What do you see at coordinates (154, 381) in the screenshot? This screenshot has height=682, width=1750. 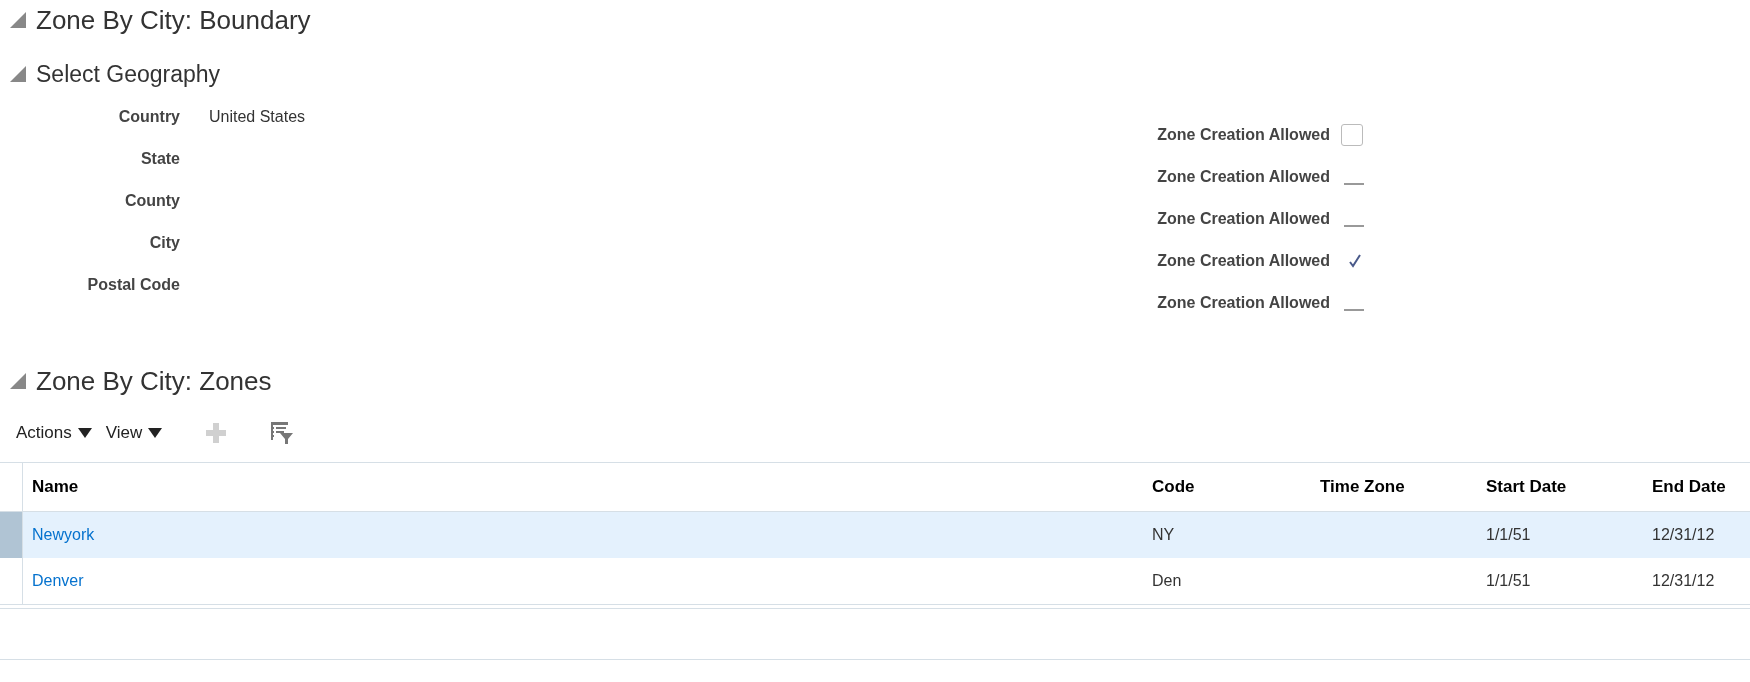 I see `section-title: Zone By City: Zones` at bounding box center [154, 381].